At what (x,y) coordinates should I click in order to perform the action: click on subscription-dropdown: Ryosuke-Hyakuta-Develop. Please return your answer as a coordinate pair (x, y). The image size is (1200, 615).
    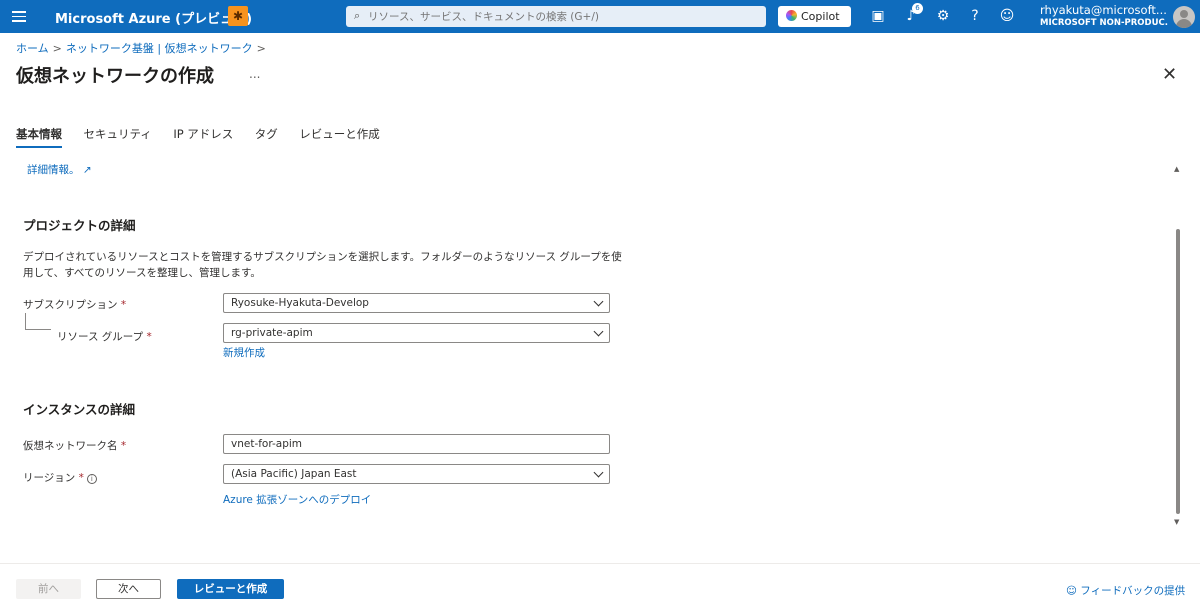
    Looking at the image, I should click on (416, 303).